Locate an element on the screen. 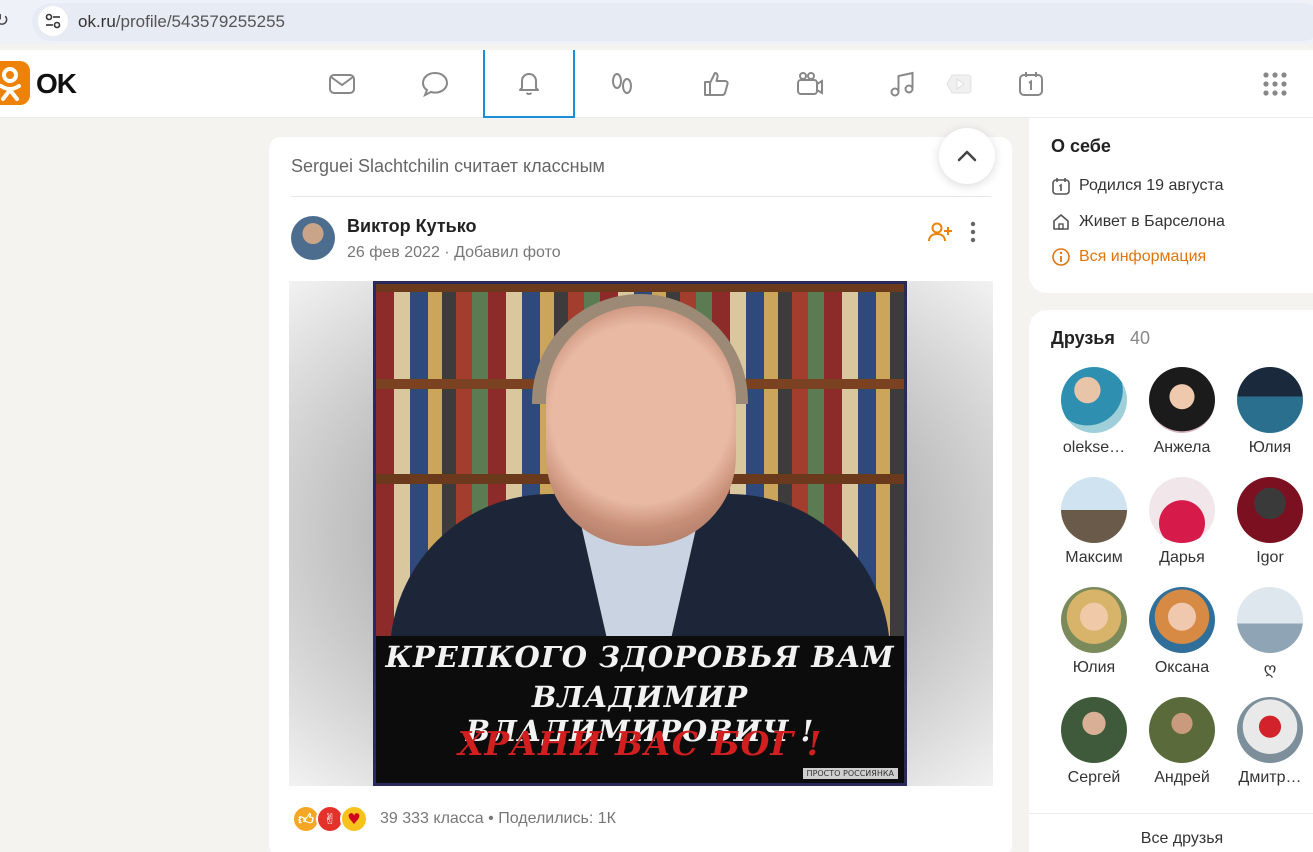 This screenshot has height=852, width=1313. apps-menu-button is located at coordinates (1271, 84).